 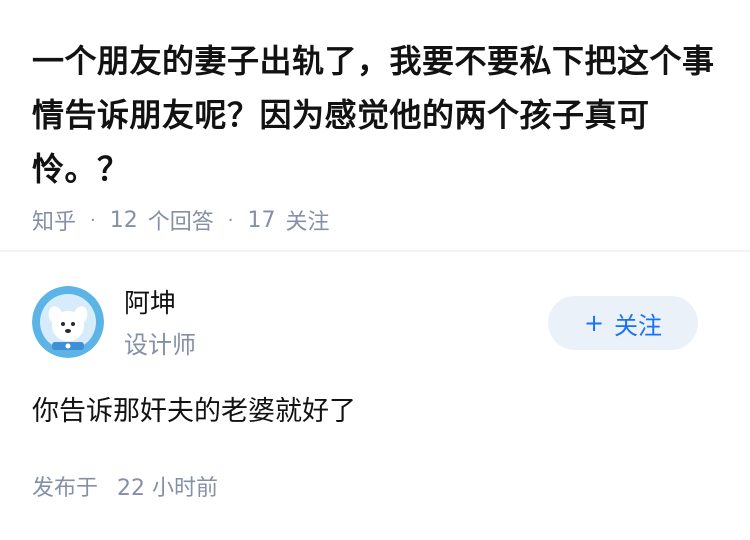 I want to click on question-meta: 知乎 · 12 个回答 · 17 关注, so click(x=377, y=220).